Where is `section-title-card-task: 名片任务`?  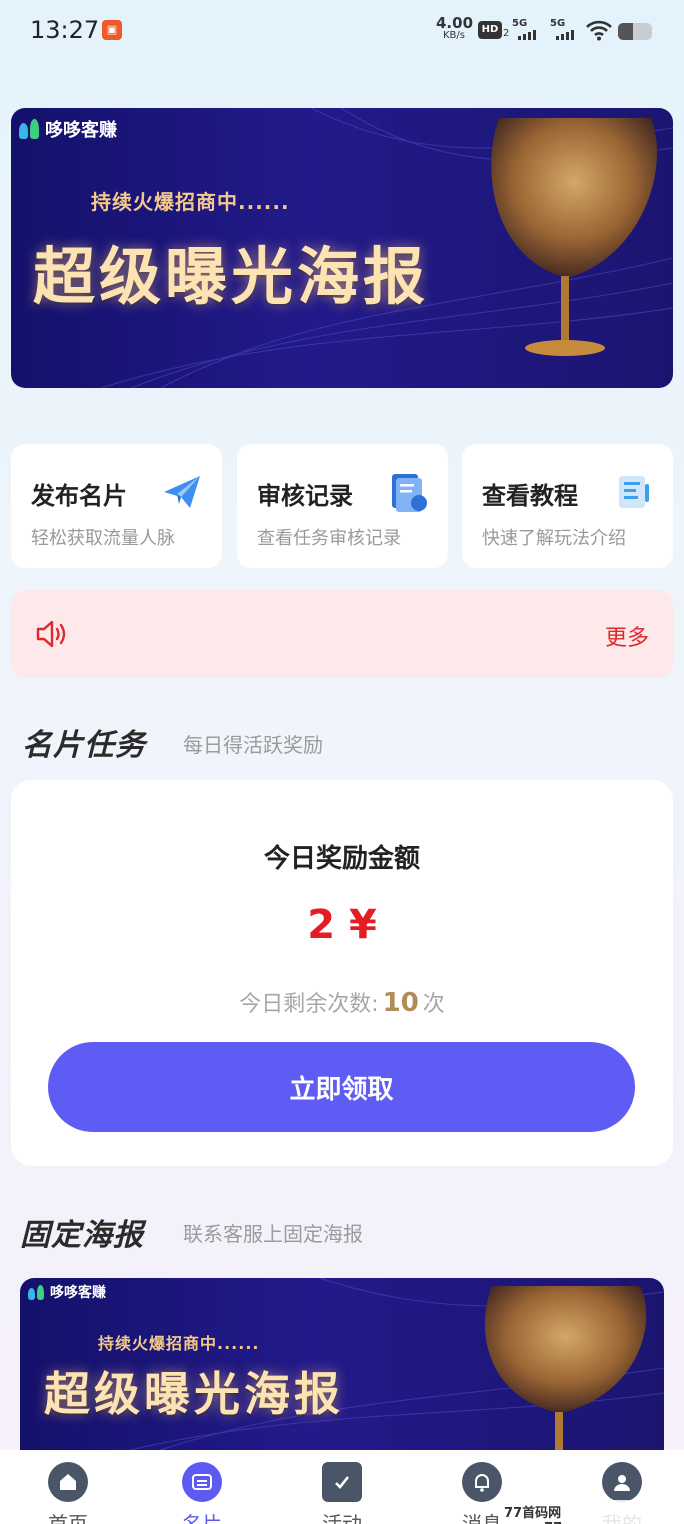 section-title-card-task: 名片任务 is located at coordinates (84, 745).